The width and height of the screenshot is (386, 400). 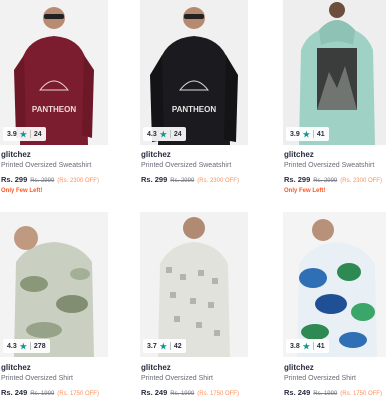 I want to click on rating-count: 42, so click(x=177, y=346).